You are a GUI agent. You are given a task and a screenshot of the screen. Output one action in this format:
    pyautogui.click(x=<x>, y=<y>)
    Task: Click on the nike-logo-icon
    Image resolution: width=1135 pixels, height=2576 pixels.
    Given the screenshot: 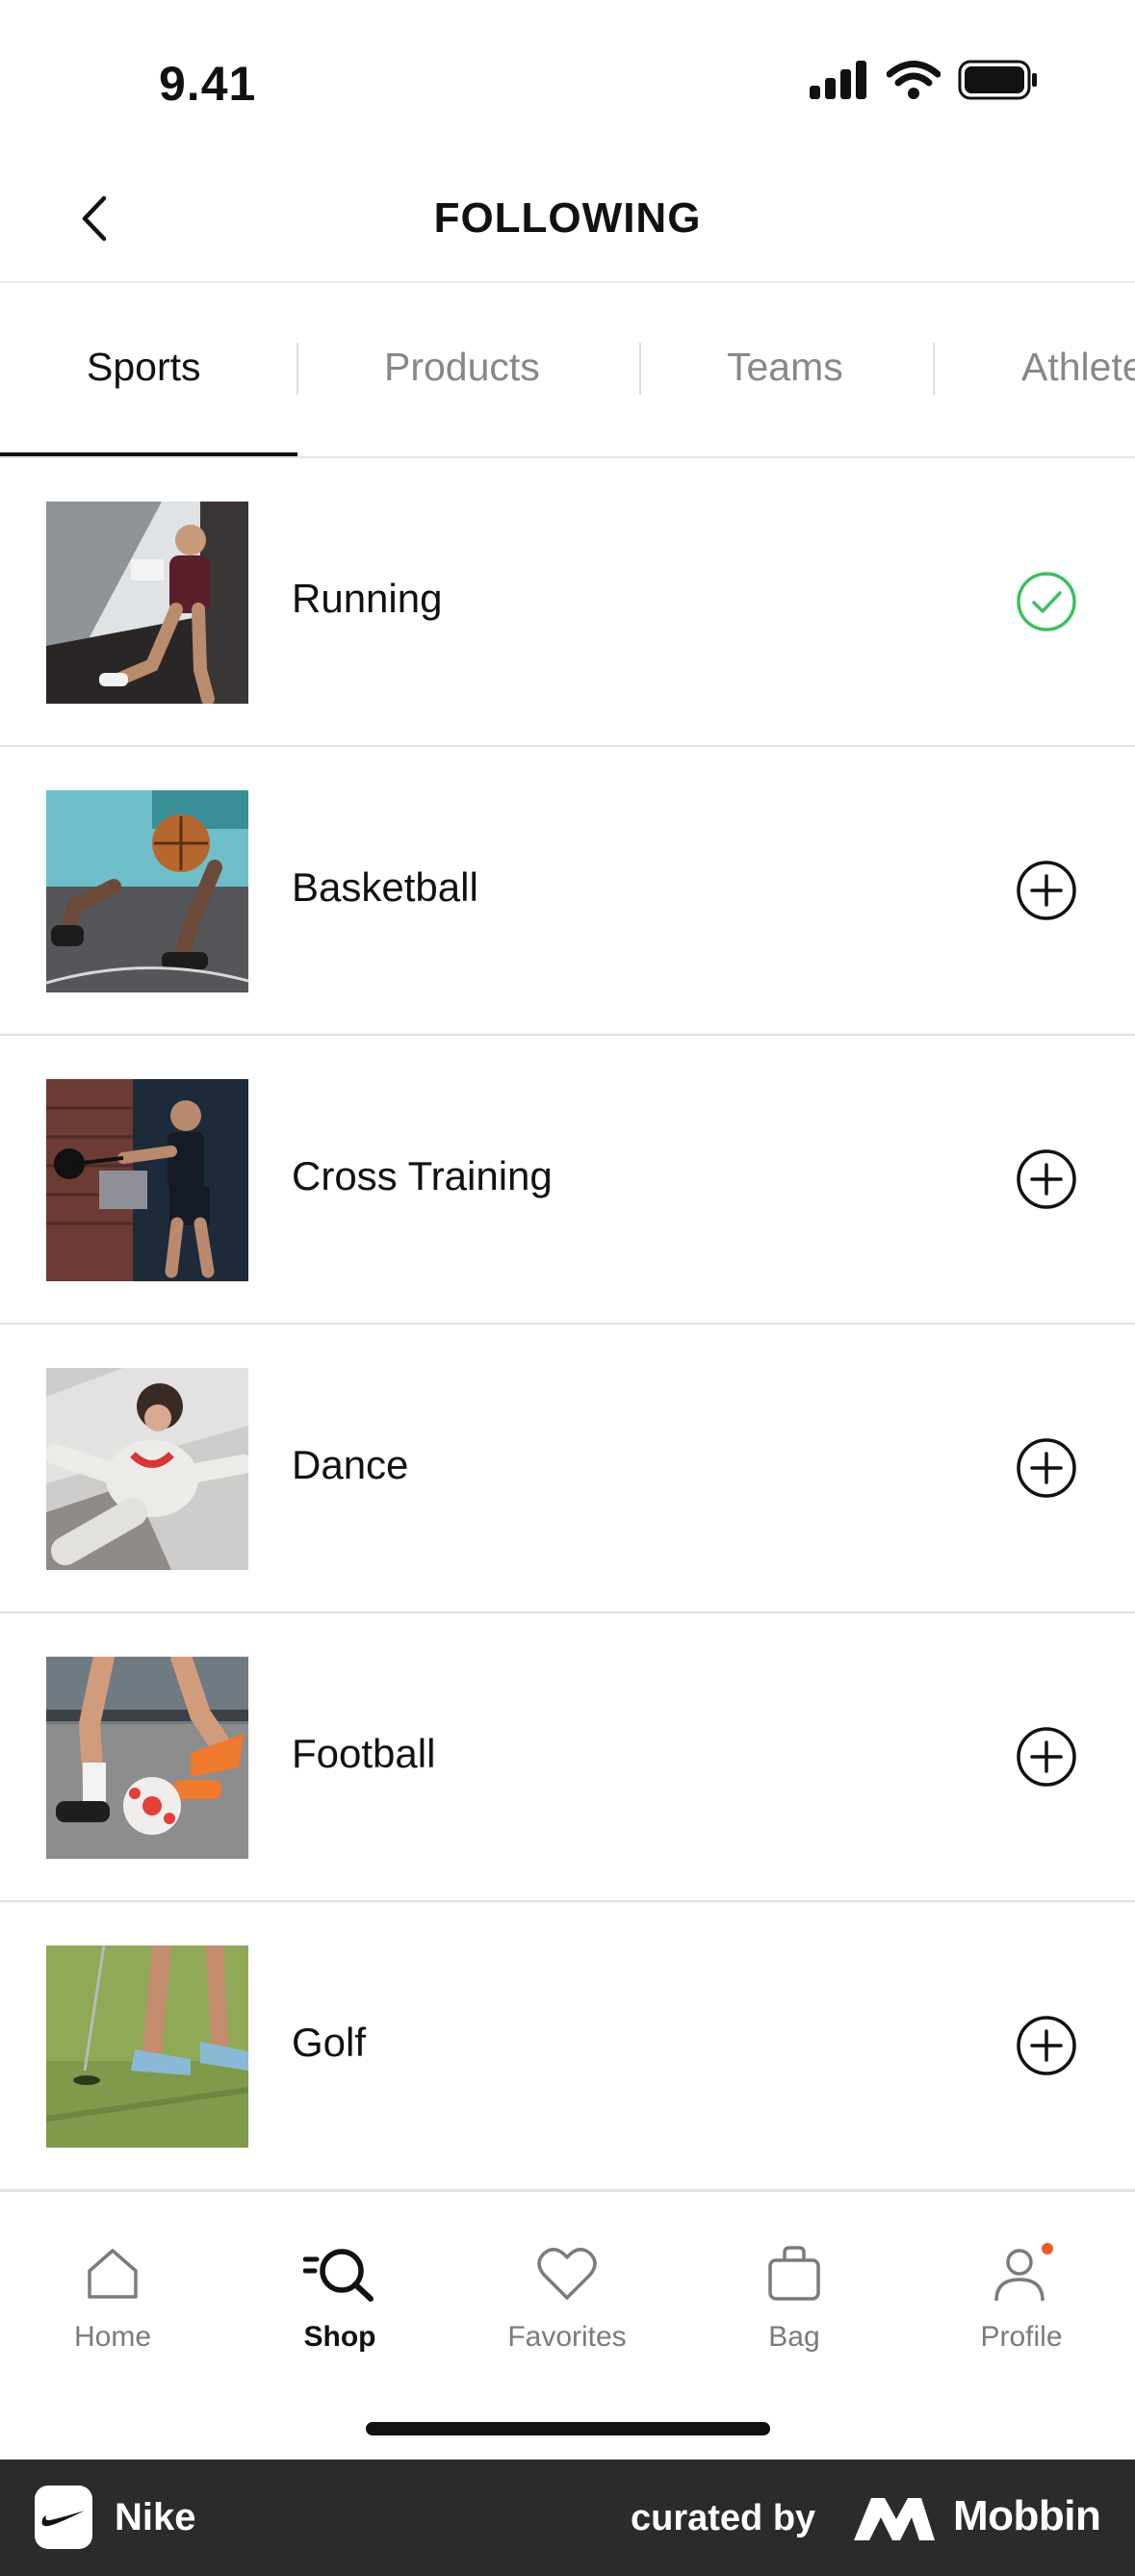 What is the action you would take?
    pyautogui.click(x=63, y=2518)
    